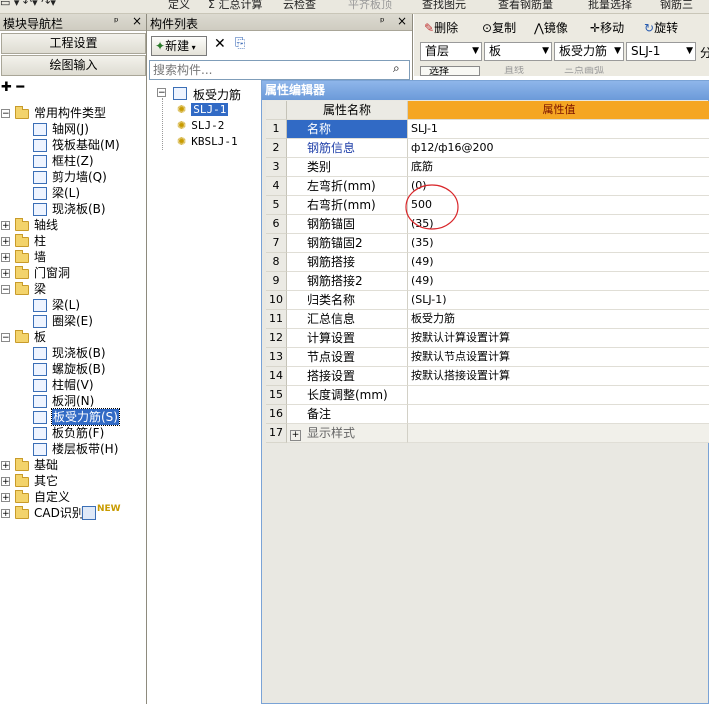 The height and width of the screenshot is (704, 709). What do you see at coordinates (299, 6) in the screenshot?
I see `toolbar-cloud-check: 云检查` at bounding box center [299, 6].